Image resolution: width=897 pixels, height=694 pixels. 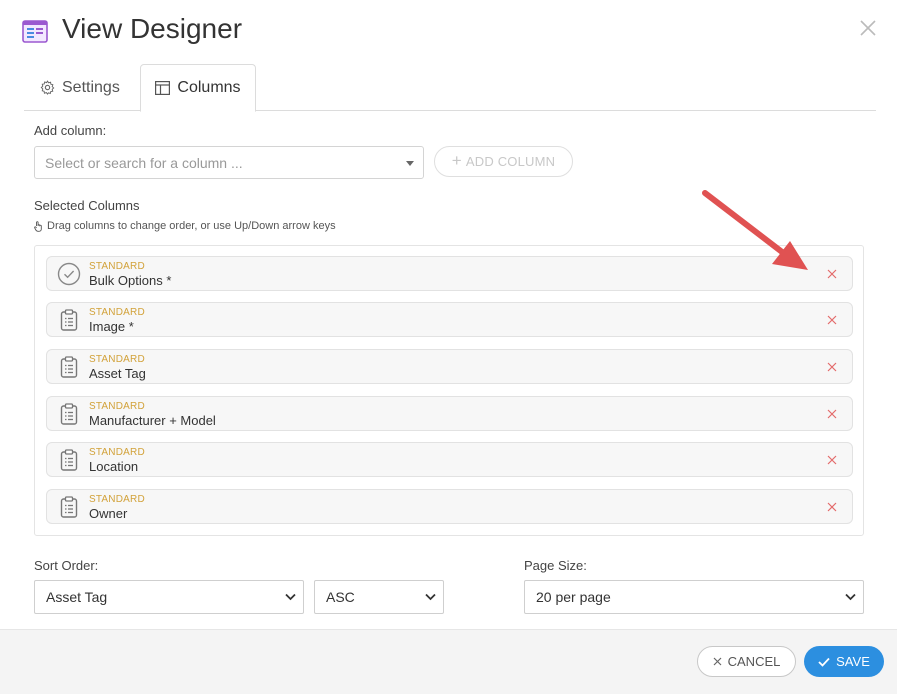 What do you see at coordinates (448, 32) in the screenshot?
I see `dialog-header: View Designer` at bounding box center [448, 32].